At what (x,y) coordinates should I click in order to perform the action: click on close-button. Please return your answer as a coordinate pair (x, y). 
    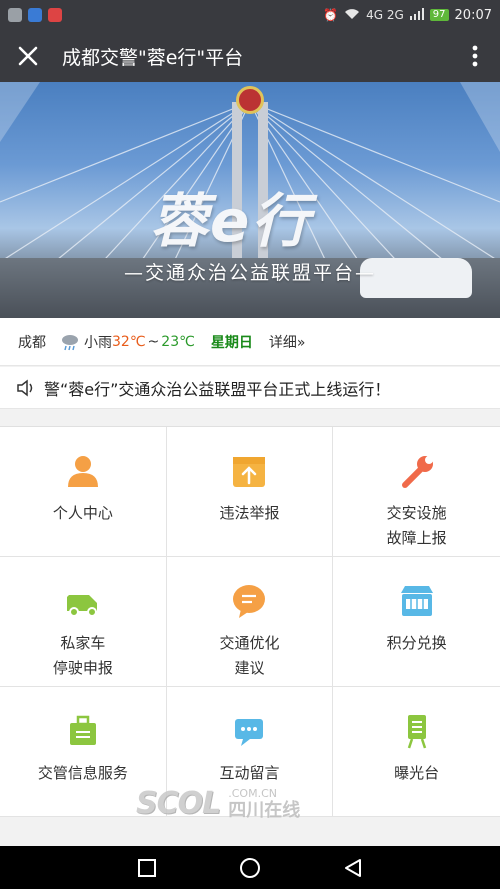
    Looking at the image, I should click on (28, 56).